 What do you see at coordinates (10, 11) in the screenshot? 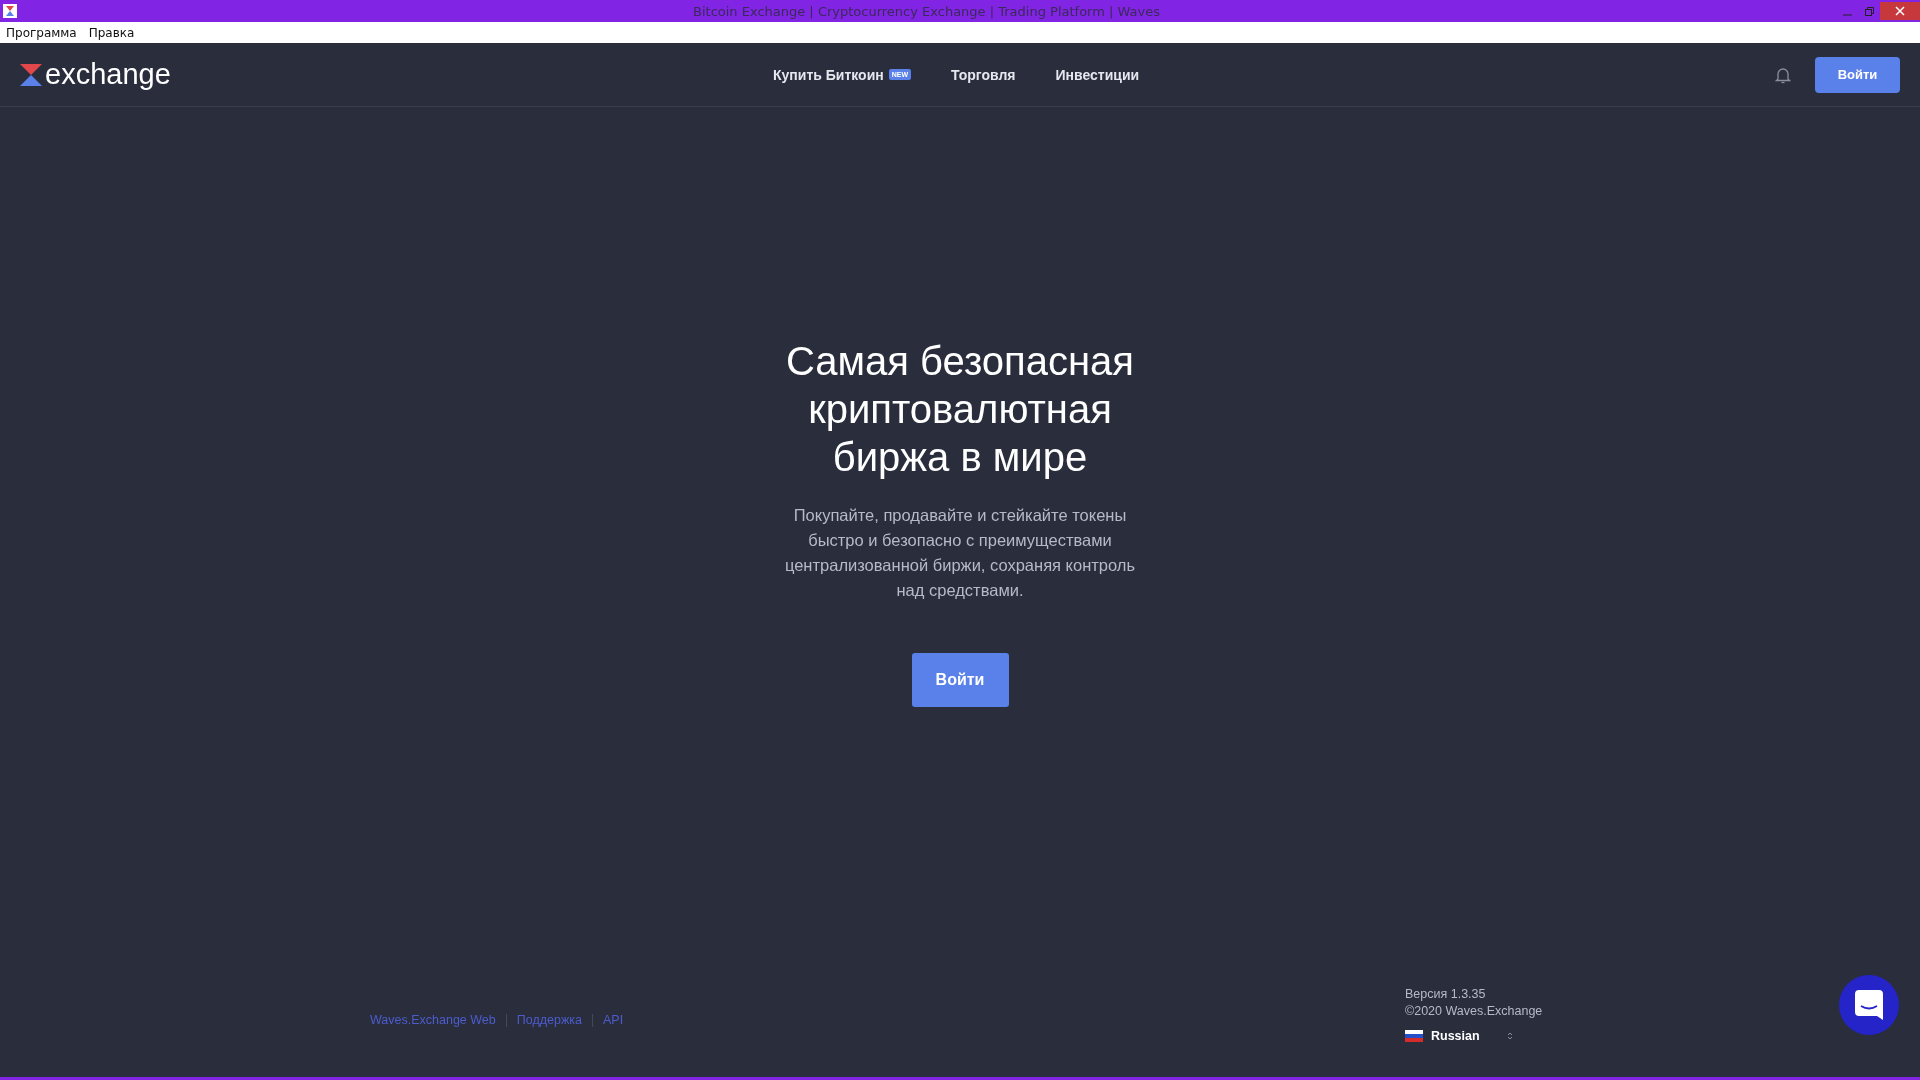
I see `app-icon` at bounding box center [10, 11].